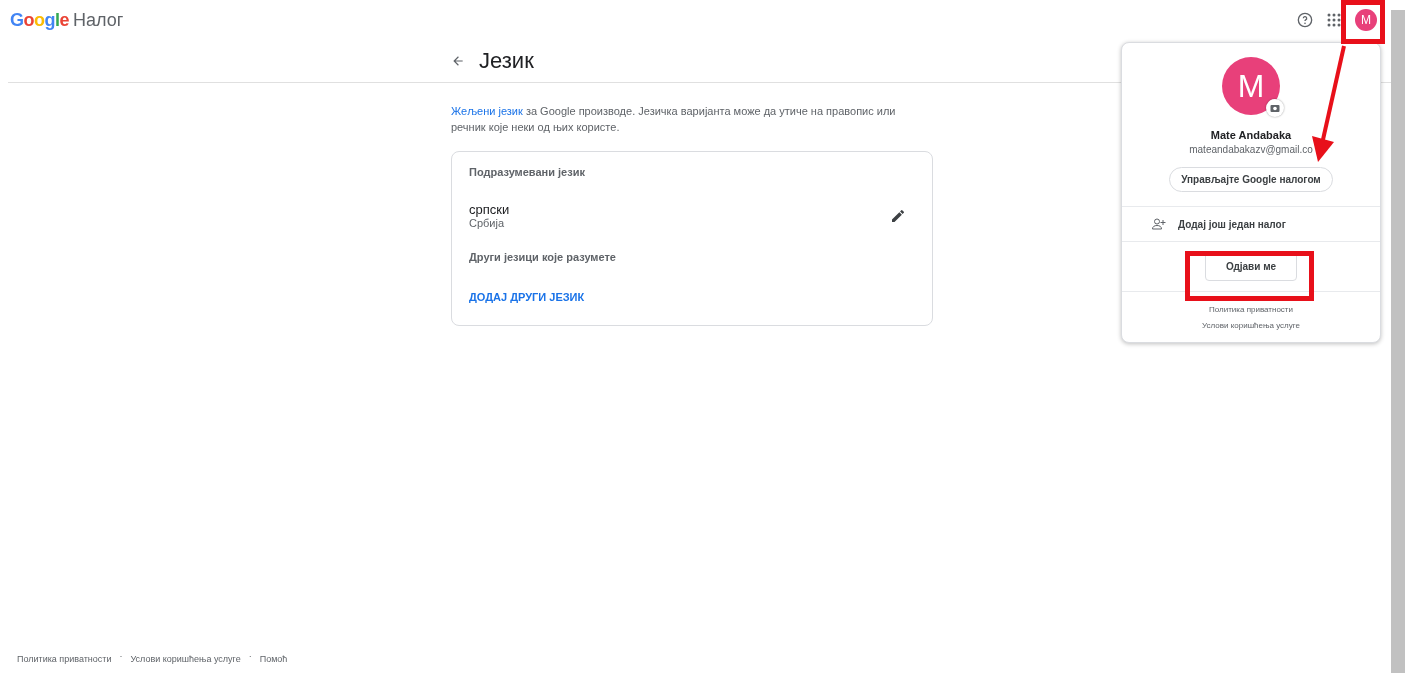  Describe the element at coordinates (273, 659) in the screenshot. I see `footer-link: Помоћ` at that location.